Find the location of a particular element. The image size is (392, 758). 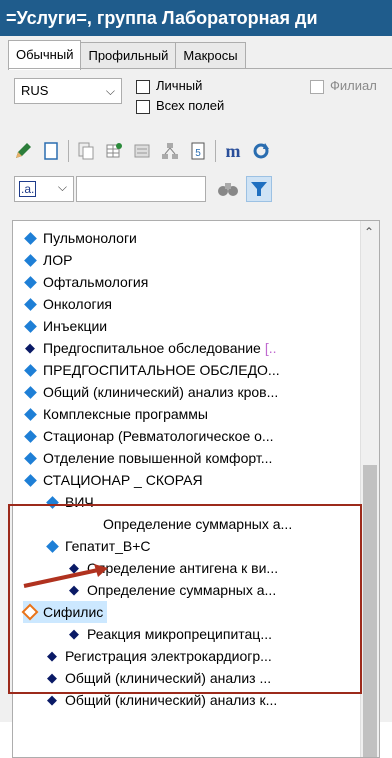

refresh-icon is located at coordinates (261, 151).